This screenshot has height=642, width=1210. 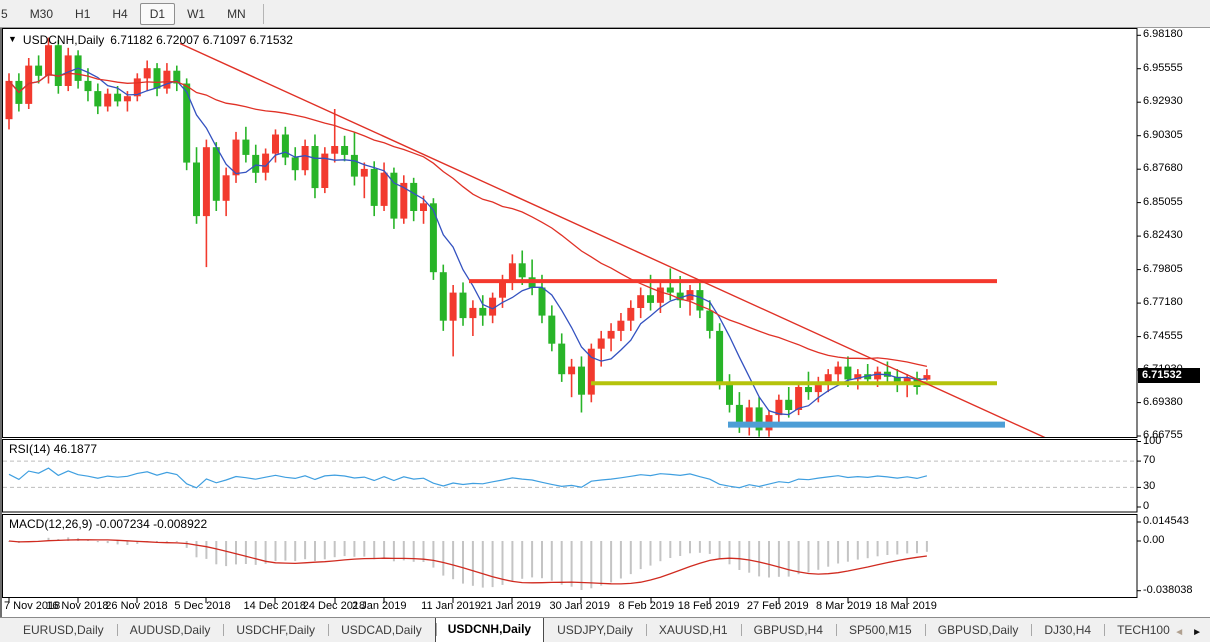 I want to click on price-axis-label: 6.85055, so click(x=1163, y=201).